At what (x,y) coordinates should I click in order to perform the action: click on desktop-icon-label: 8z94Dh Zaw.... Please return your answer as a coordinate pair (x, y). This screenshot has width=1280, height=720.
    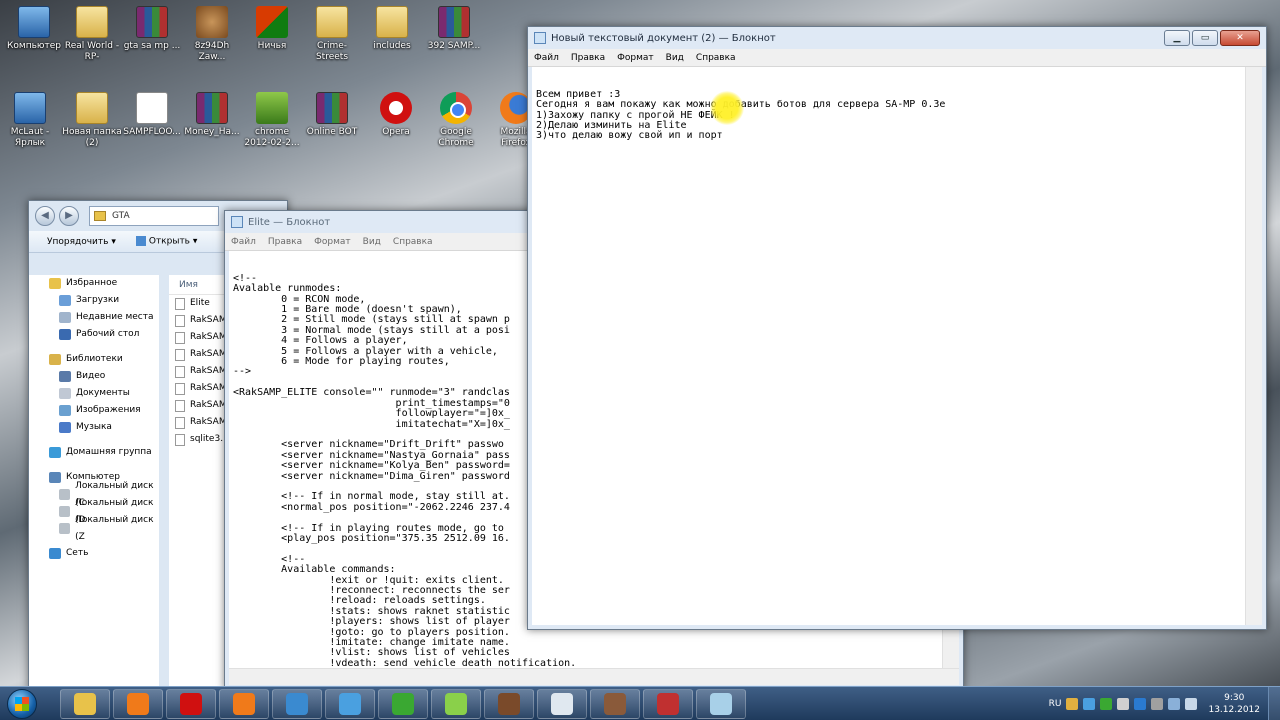
    Looking at the image, I should click on (212, 51).